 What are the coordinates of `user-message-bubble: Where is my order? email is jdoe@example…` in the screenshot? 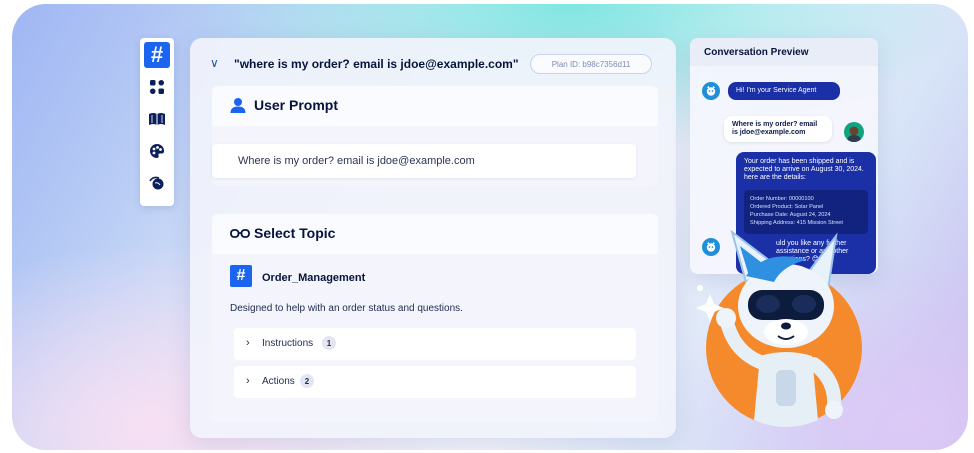 It's located at (778, 129).